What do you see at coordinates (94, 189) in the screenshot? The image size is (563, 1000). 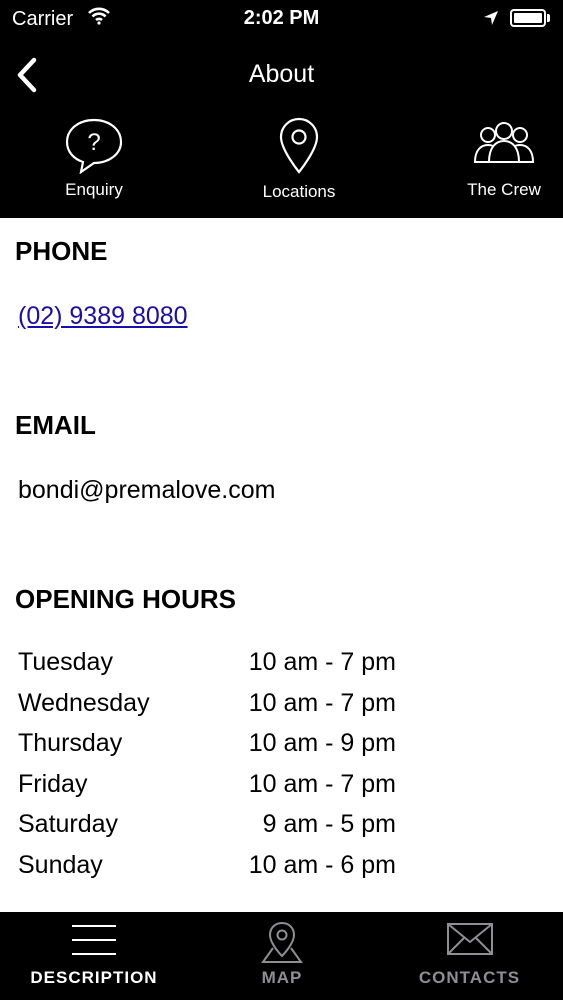 I see `enquiry-label: Enquiry` at bounding box center [94, 189].